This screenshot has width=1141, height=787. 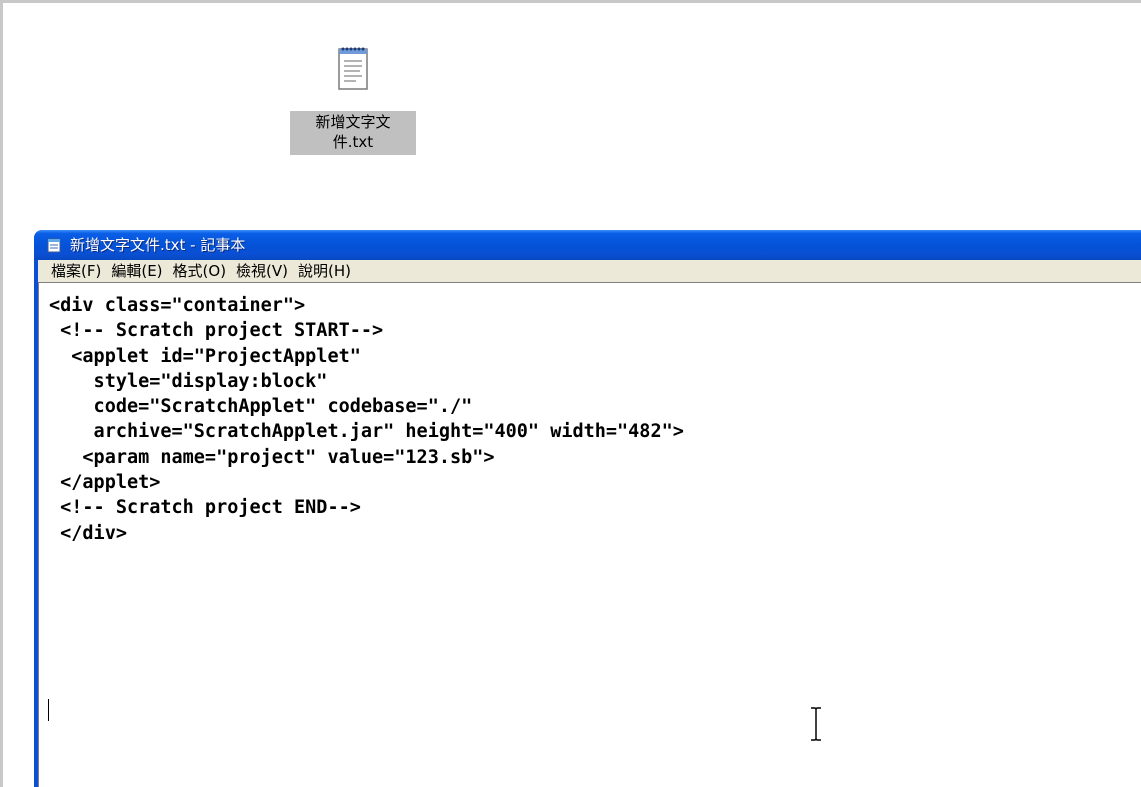 What do you see at coordinates (200, 271) in the screenshot?
I see `menu-format: 格式(O)` at bounding box center [200, 271].